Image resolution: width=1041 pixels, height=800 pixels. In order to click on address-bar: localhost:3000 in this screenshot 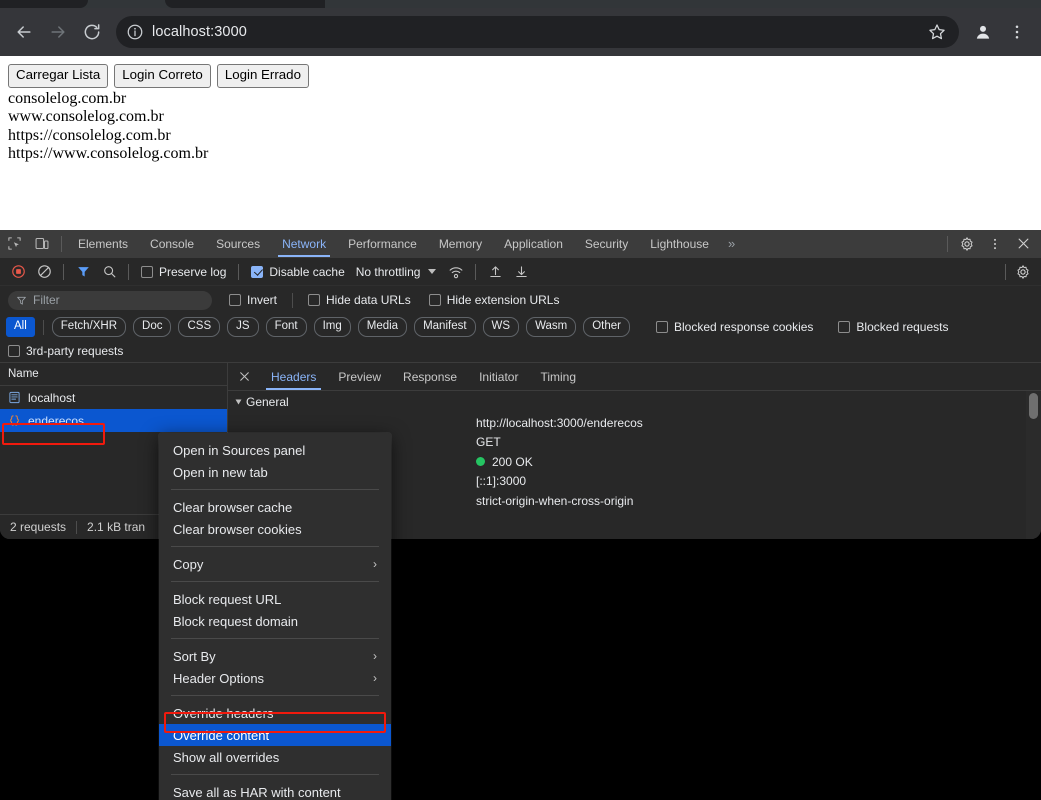, I will do `click(537, 32)`.